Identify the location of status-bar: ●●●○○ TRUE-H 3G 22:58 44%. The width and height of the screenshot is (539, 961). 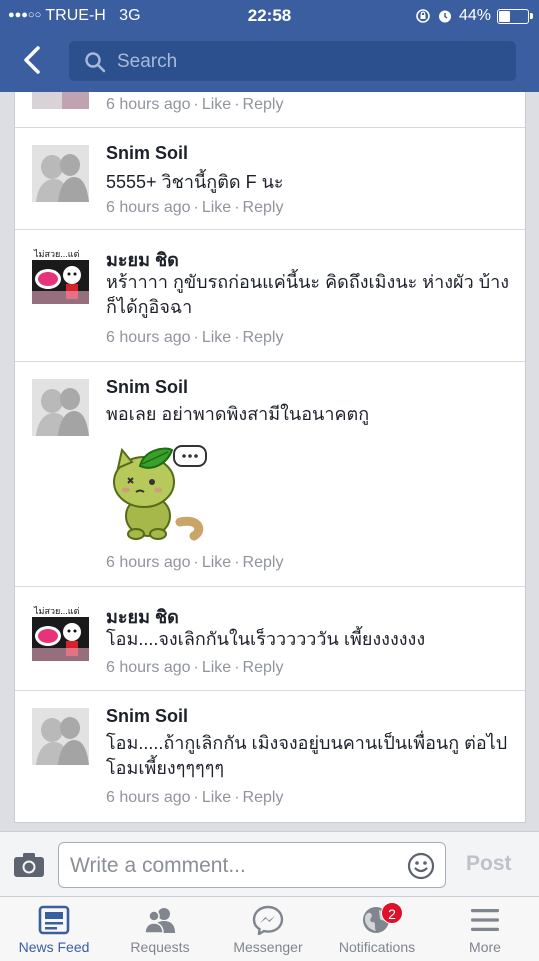
(269, 16).